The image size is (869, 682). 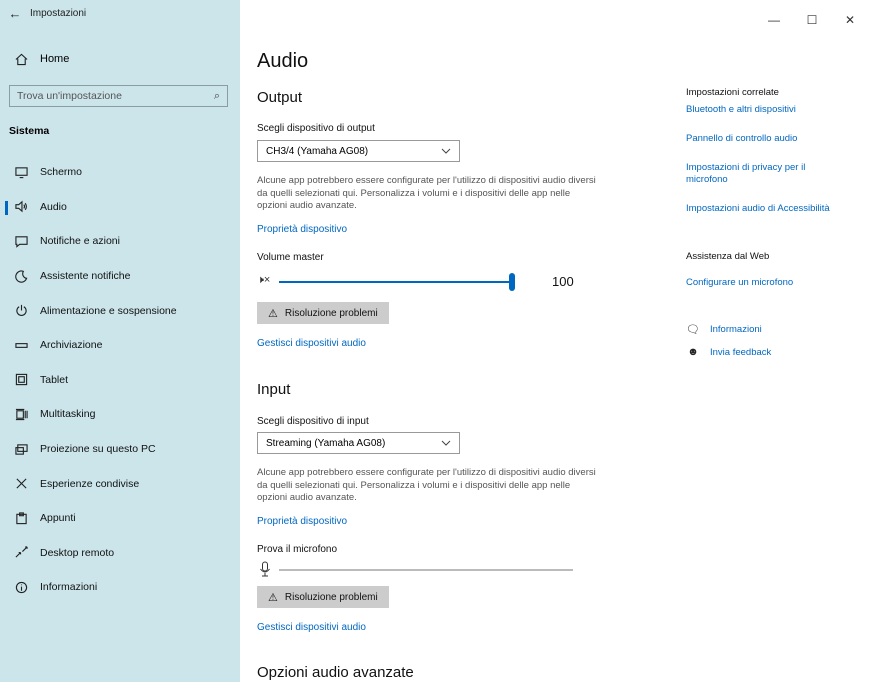 I want to click on search-icon: ⌕, so click(x=216, y=95).